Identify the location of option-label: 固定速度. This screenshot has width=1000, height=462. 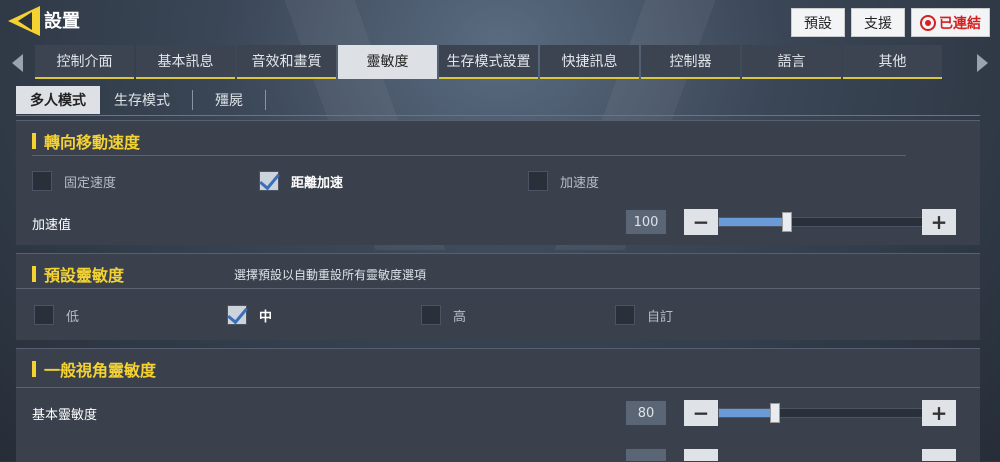
(90, 183).